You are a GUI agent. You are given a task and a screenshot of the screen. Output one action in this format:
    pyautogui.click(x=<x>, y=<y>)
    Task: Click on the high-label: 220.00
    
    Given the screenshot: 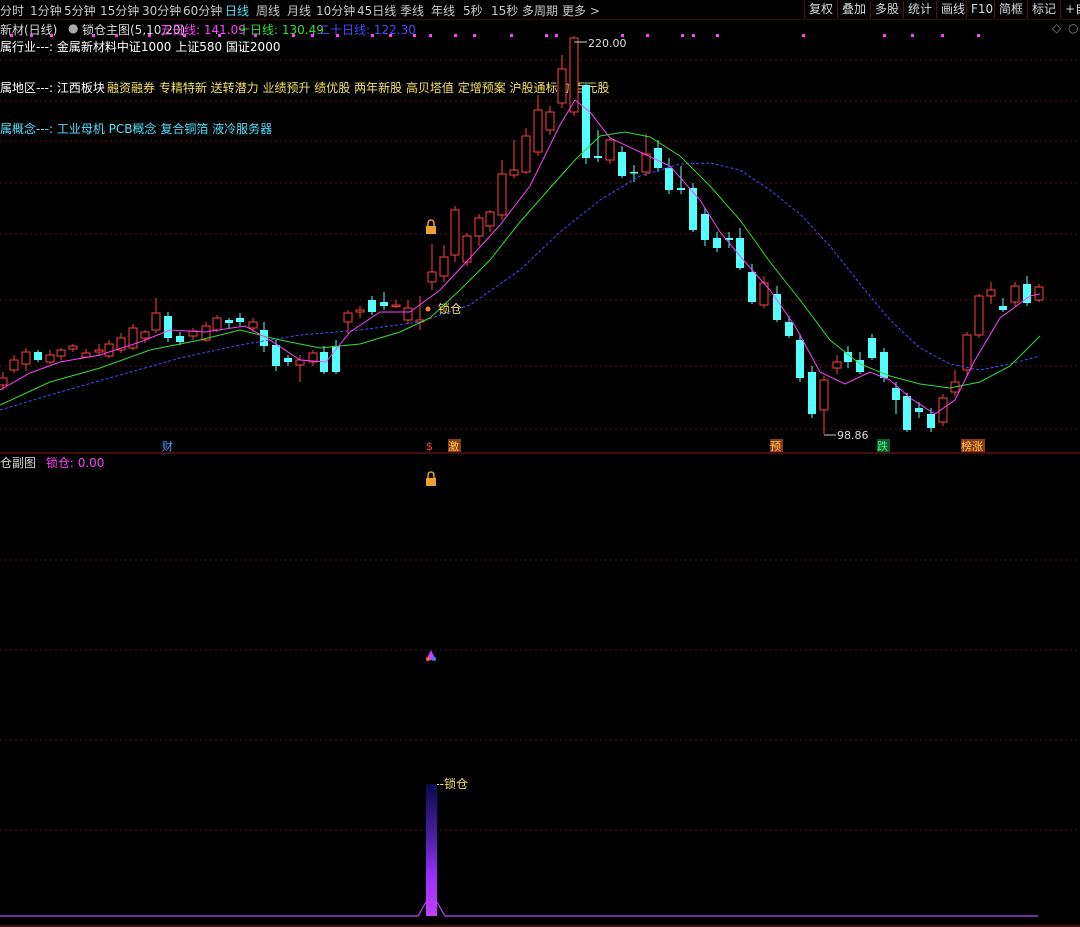 What is the action you would take?
    pyautogui.click(x=607, y=43)
    